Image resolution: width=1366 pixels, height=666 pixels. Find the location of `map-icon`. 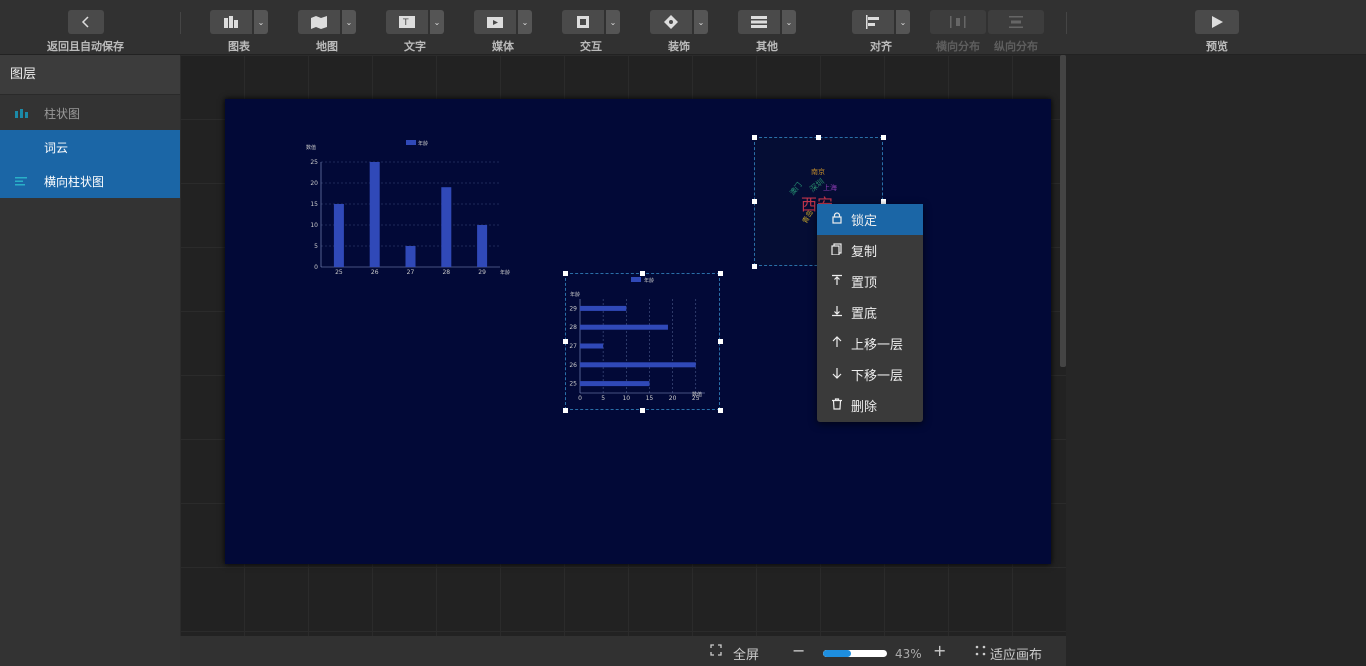

map-icon is located at coordinates (319, 22).